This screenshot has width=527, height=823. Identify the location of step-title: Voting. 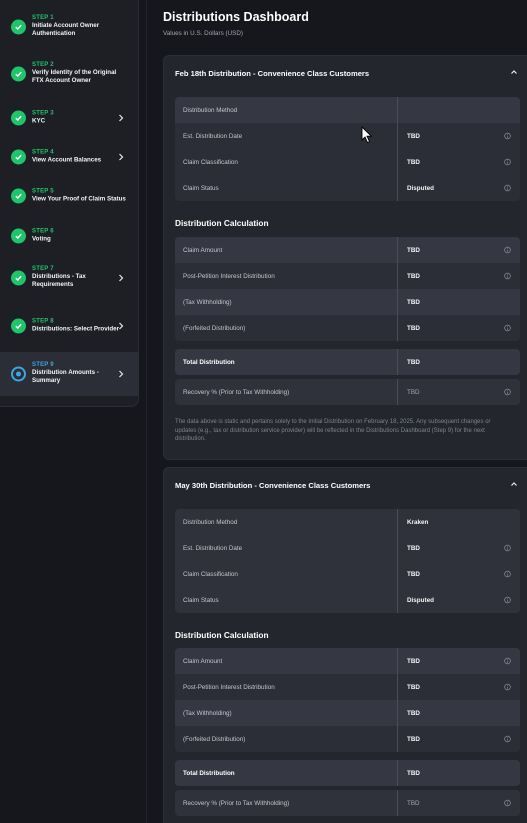
(41, 239).